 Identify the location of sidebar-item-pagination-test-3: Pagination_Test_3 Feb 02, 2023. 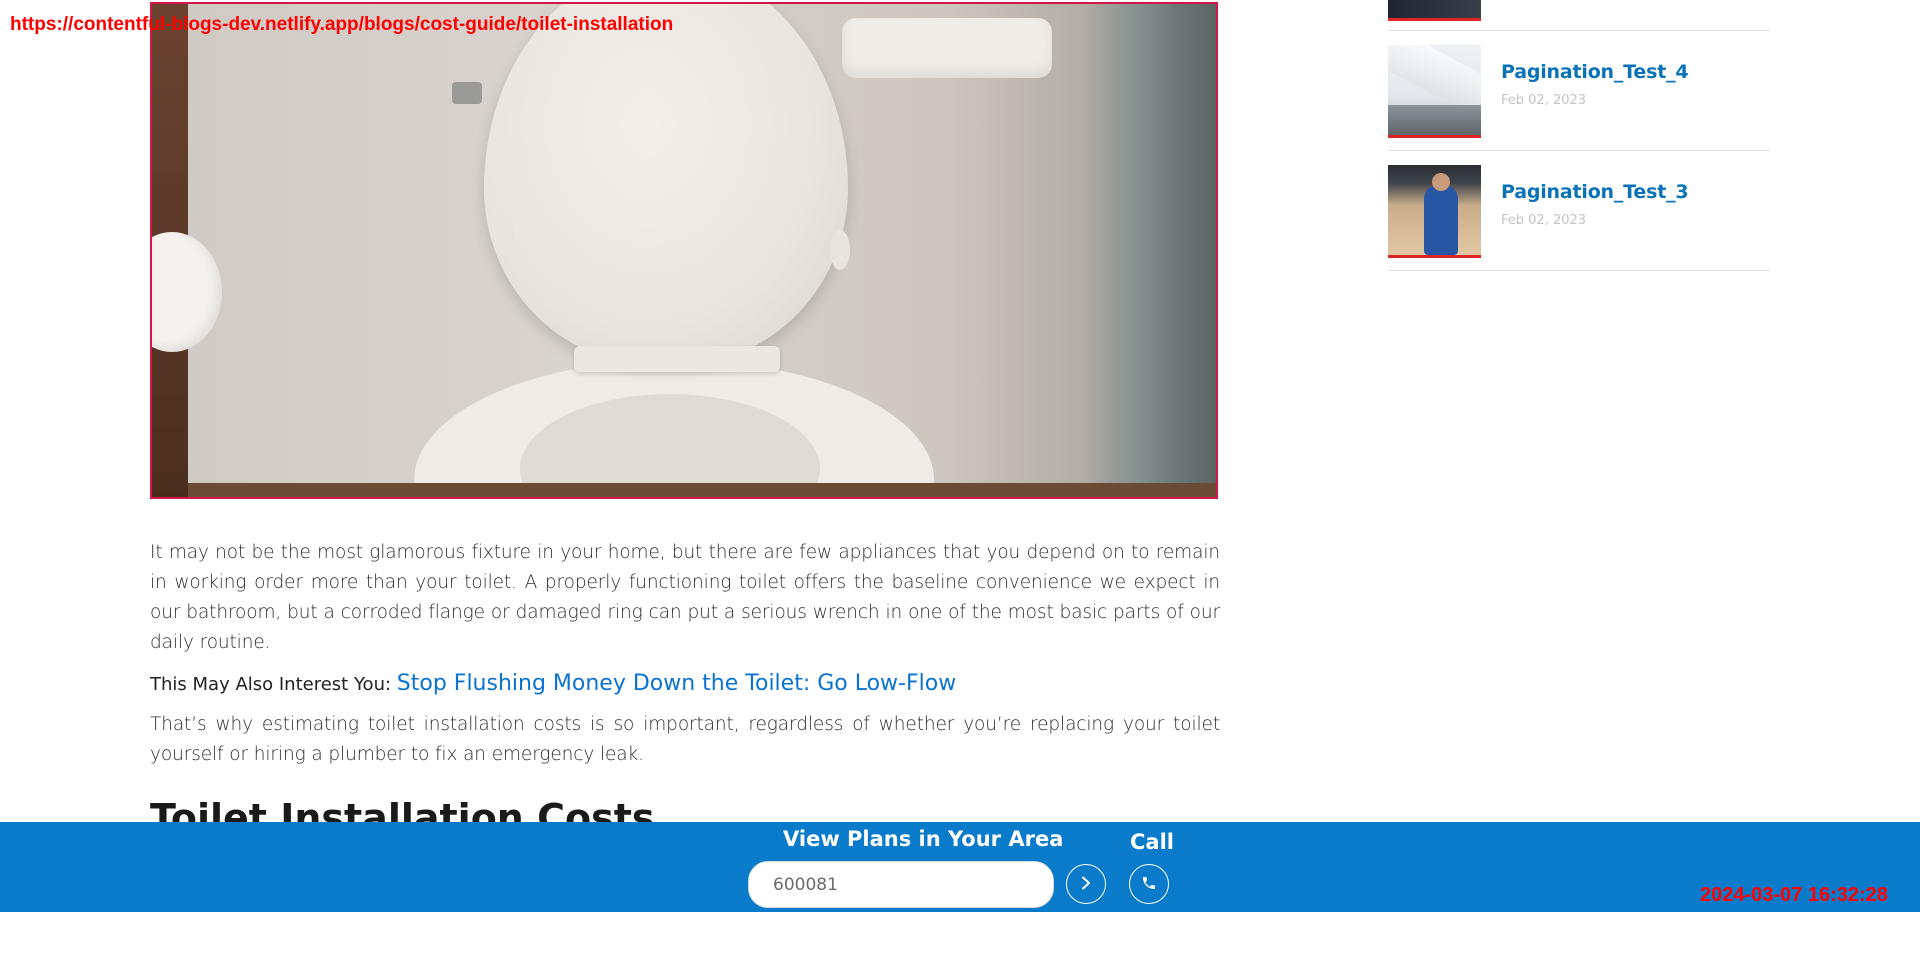
(1579, 211).